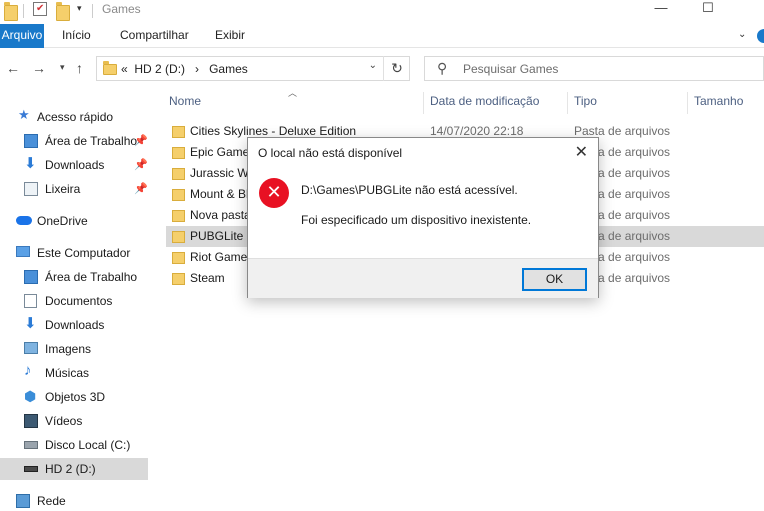  I want to click on properties-icon: ✔, so click(40, 9).